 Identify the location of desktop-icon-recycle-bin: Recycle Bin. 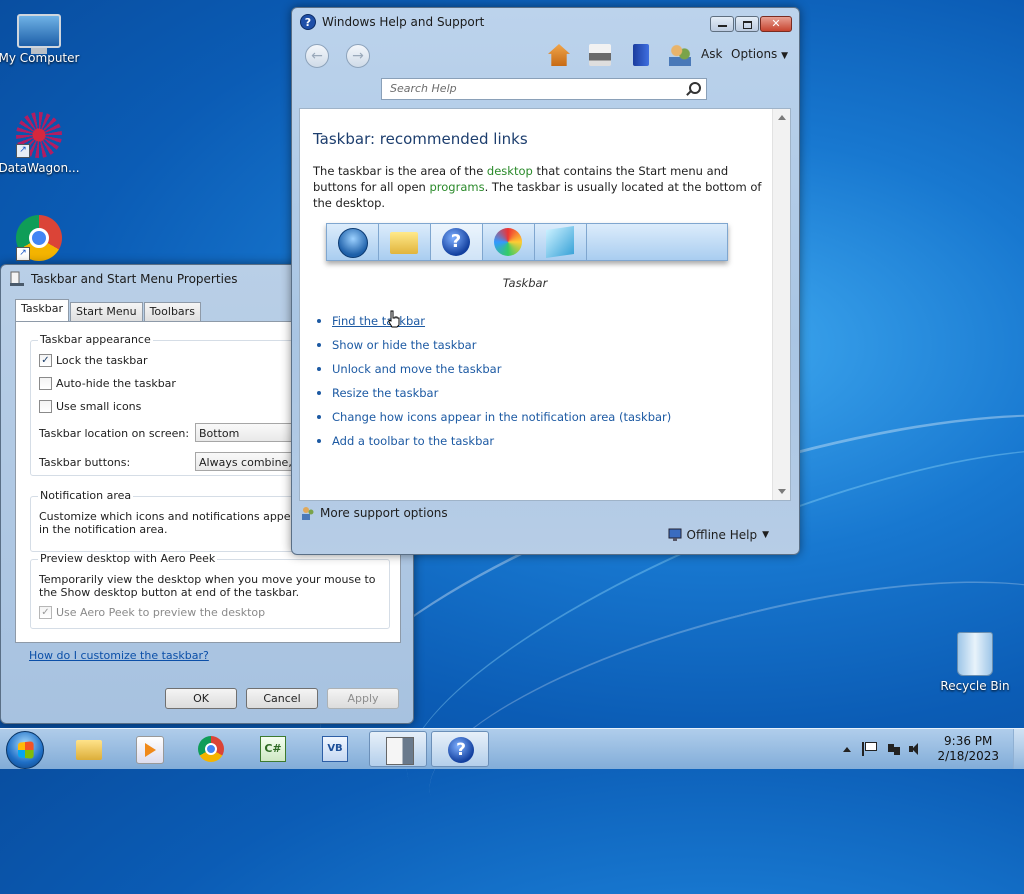
(975, 662).